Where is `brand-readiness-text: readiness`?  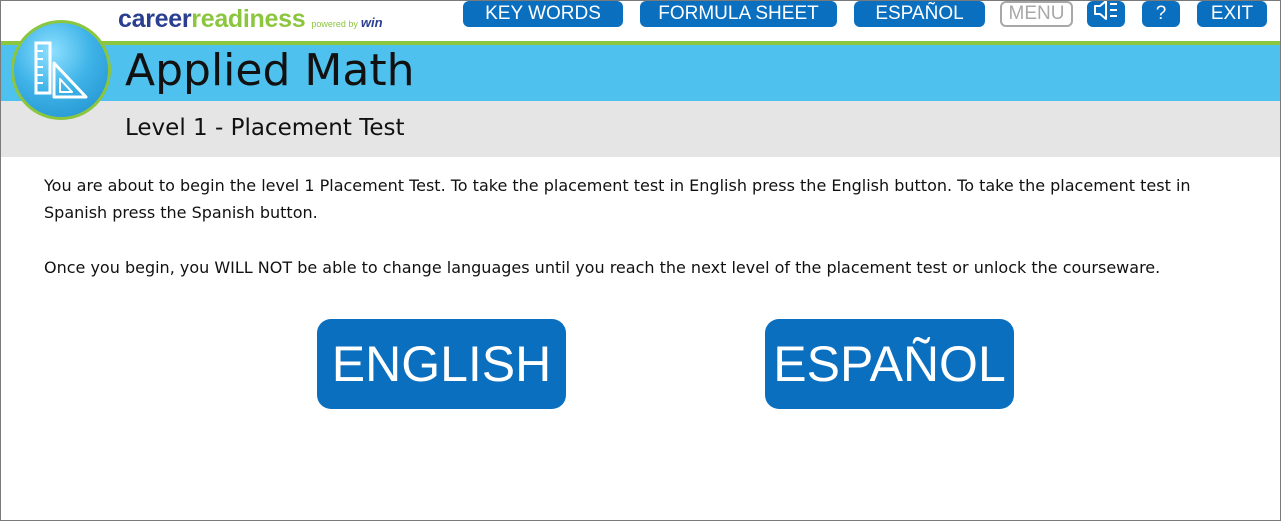 brand-readiness-text: readiness is located at coordinates (248, 19).